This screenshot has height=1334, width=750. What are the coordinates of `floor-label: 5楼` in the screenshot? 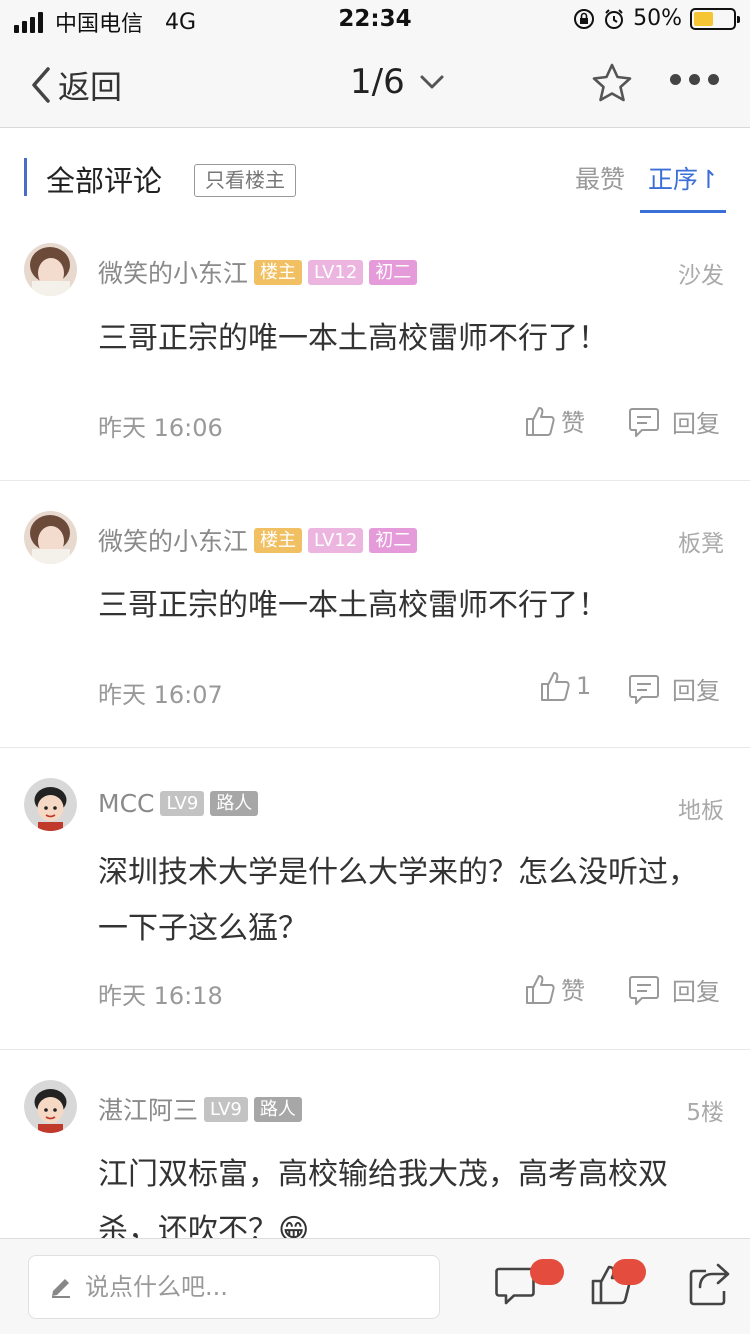 It's located at (705, 1113).